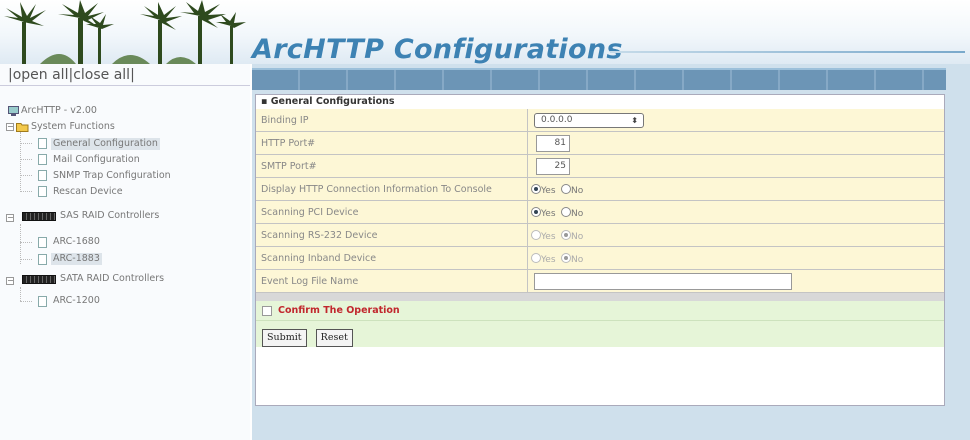  I want to click on confirm-checkbox, so click(267, 310).